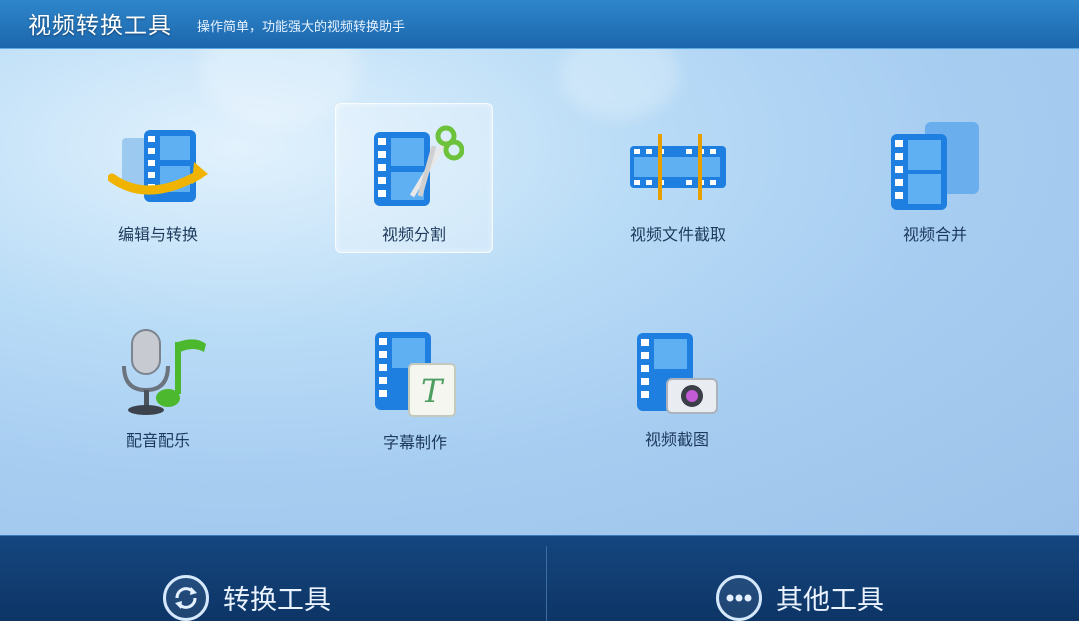  What do you see at coordinates (830, 600) in the screenshot?
I see `other-tools-label: 其他工具` at bounding box center [830, 600].